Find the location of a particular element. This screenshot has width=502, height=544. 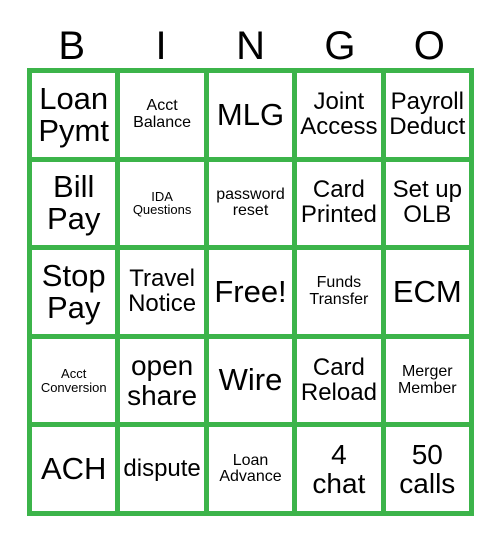

bingo-cell-label: IDA Questions is located at coordinates (162, 203).